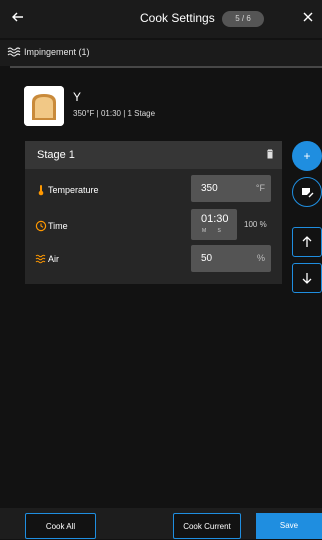 The height and width of the screenshot is (540, 322). What do you see at coordinates (231, 188) in the screenshot?
I see `temperature-field: 350 °F` at bounding box center [231, 188].